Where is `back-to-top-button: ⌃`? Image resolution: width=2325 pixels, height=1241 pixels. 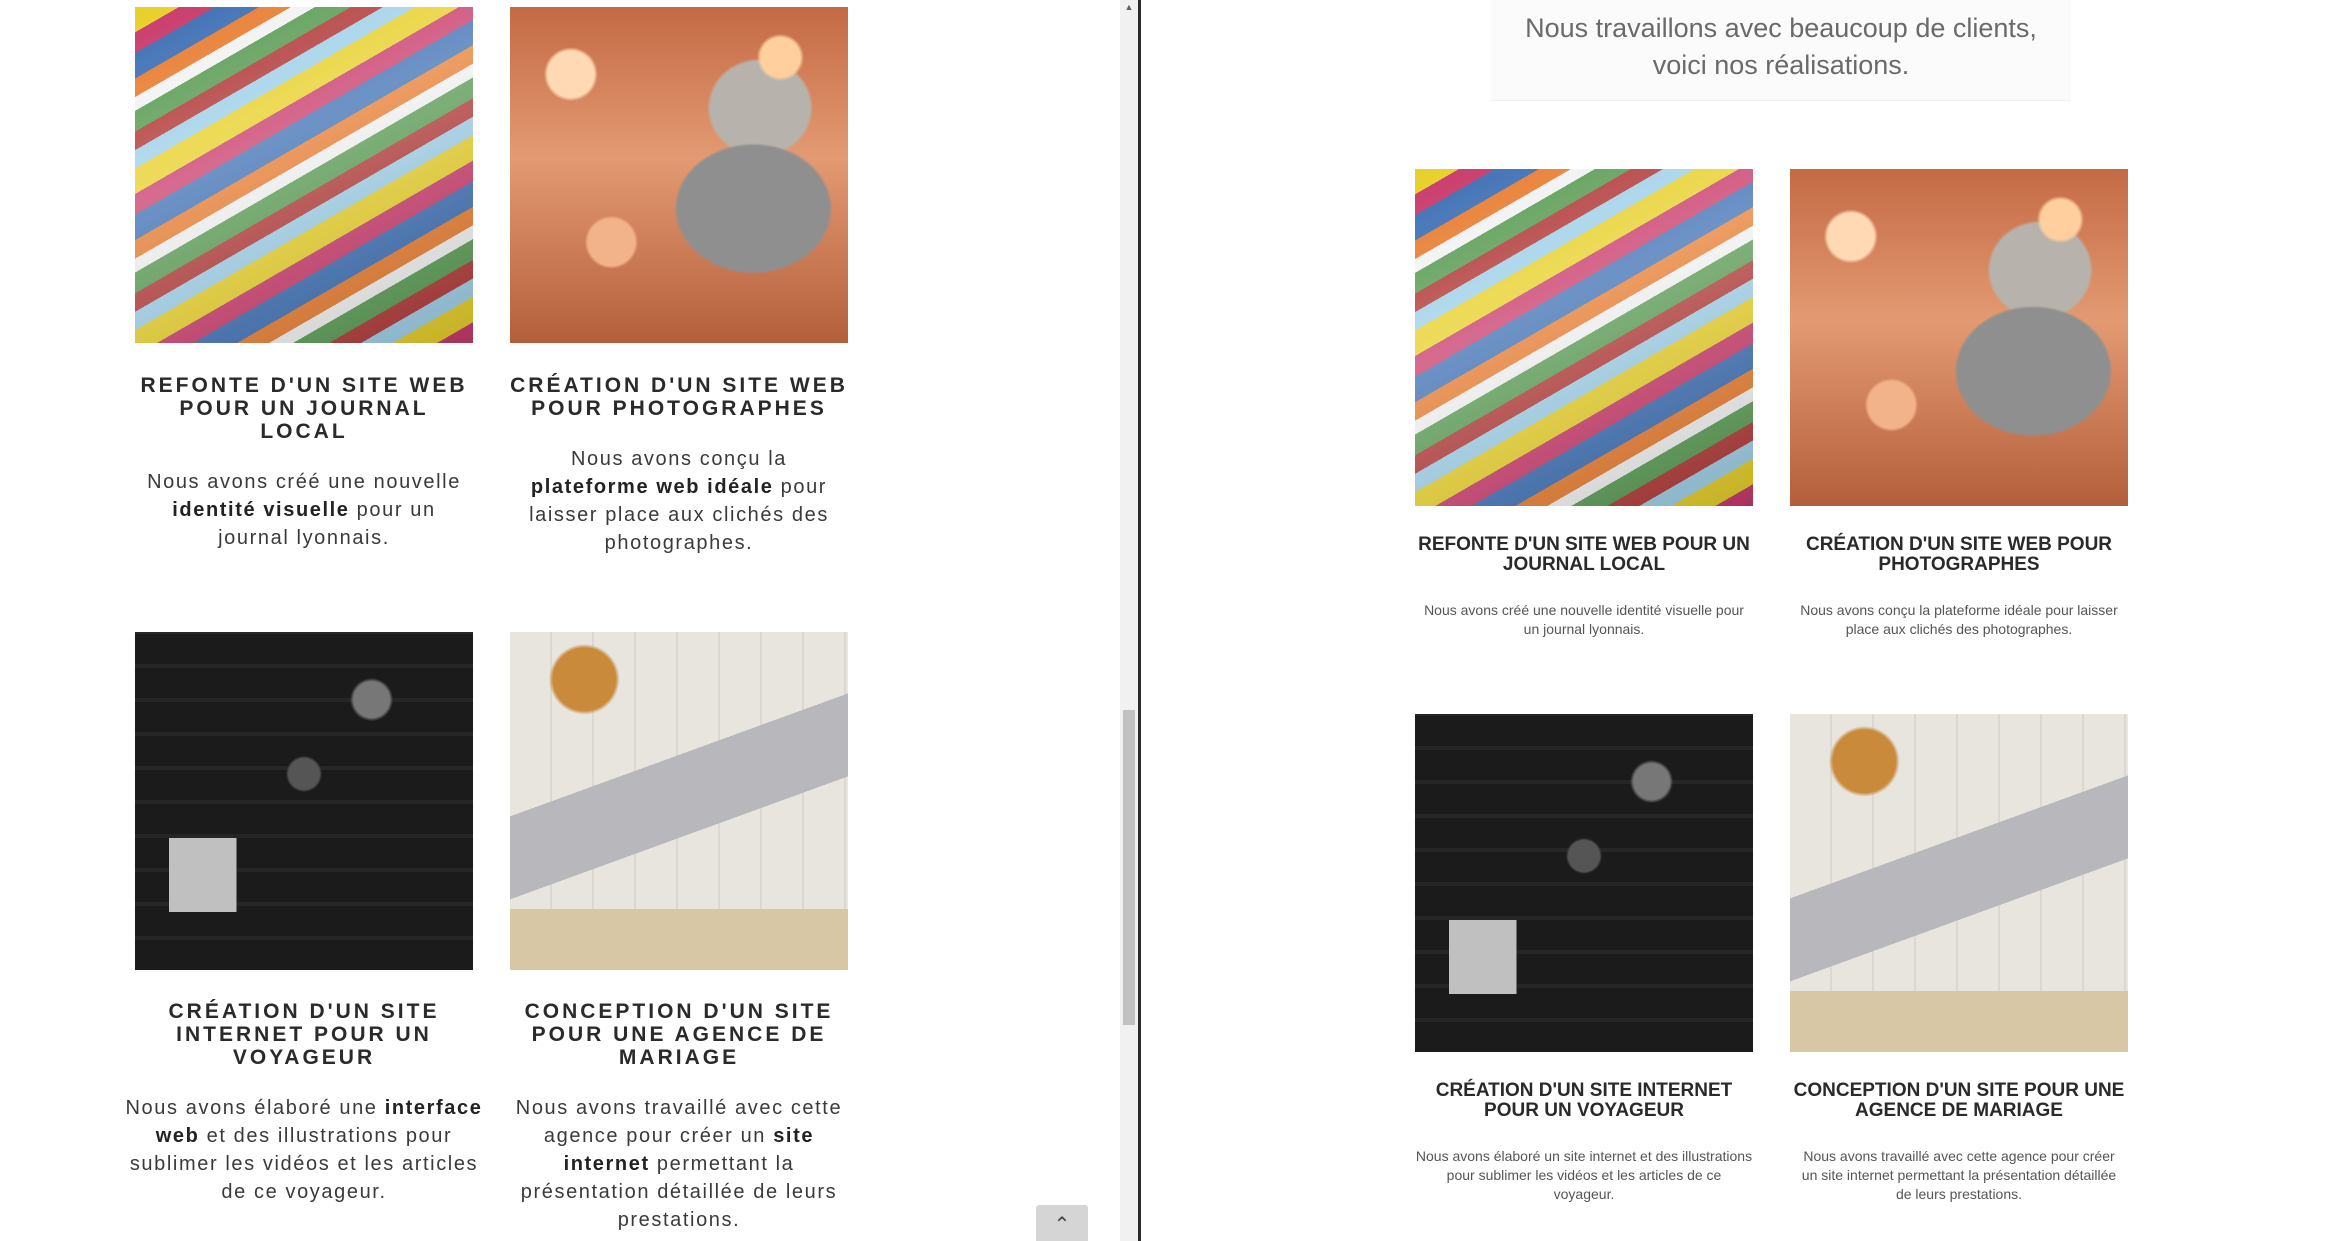
back-to-top-button: ⌃ is located at coordinates (1062, 1223).